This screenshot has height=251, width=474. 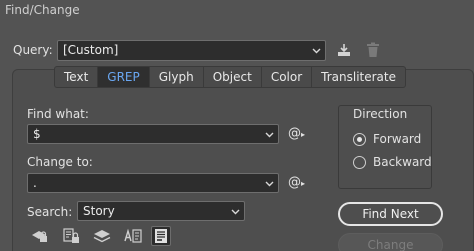 I want to click on include-locked-layers-icon, so click(x=40, y=236).